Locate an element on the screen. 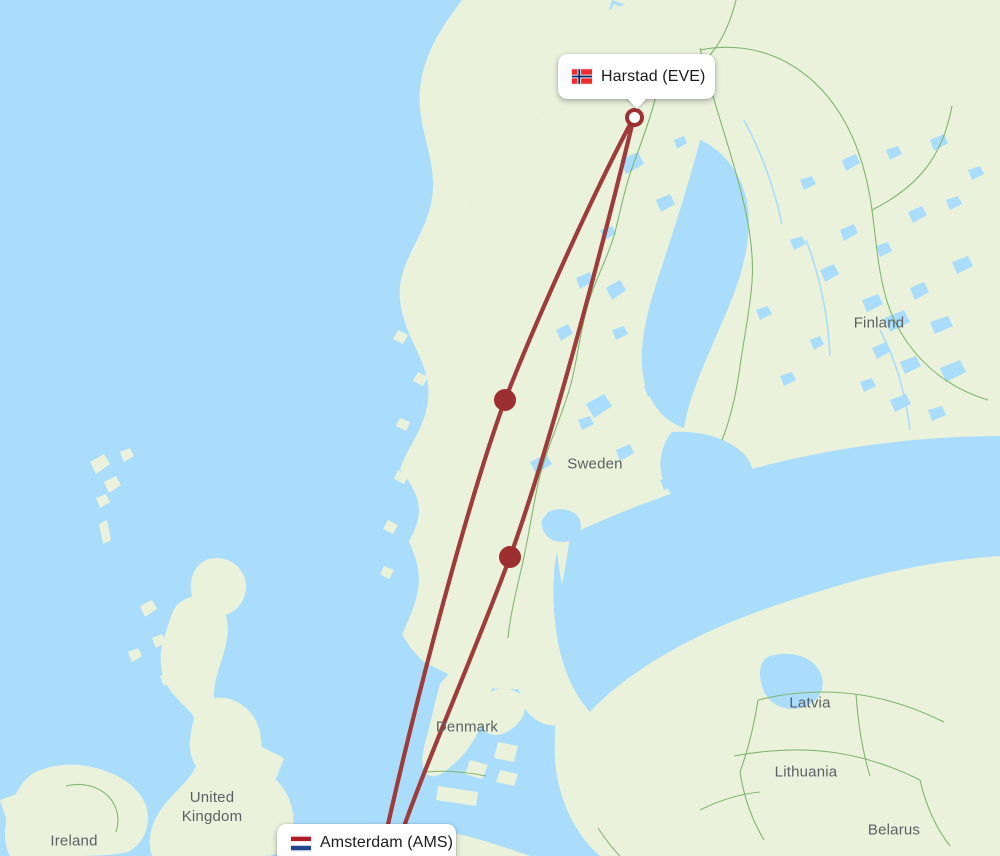 The height and width of the screenshot is (856, 1000). norway-flag-icon is located at coordinates (582, 76).